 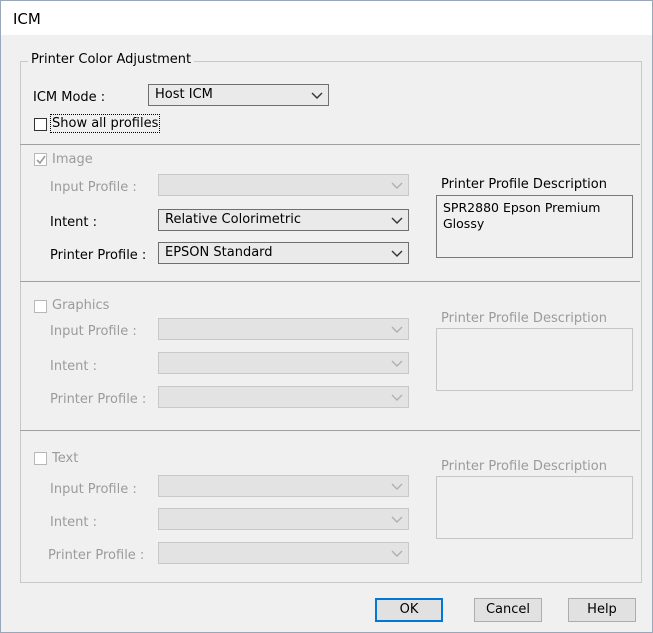 I want to click on image-printer-profile-select: EPSON Standard, so click(x=283, y=253).